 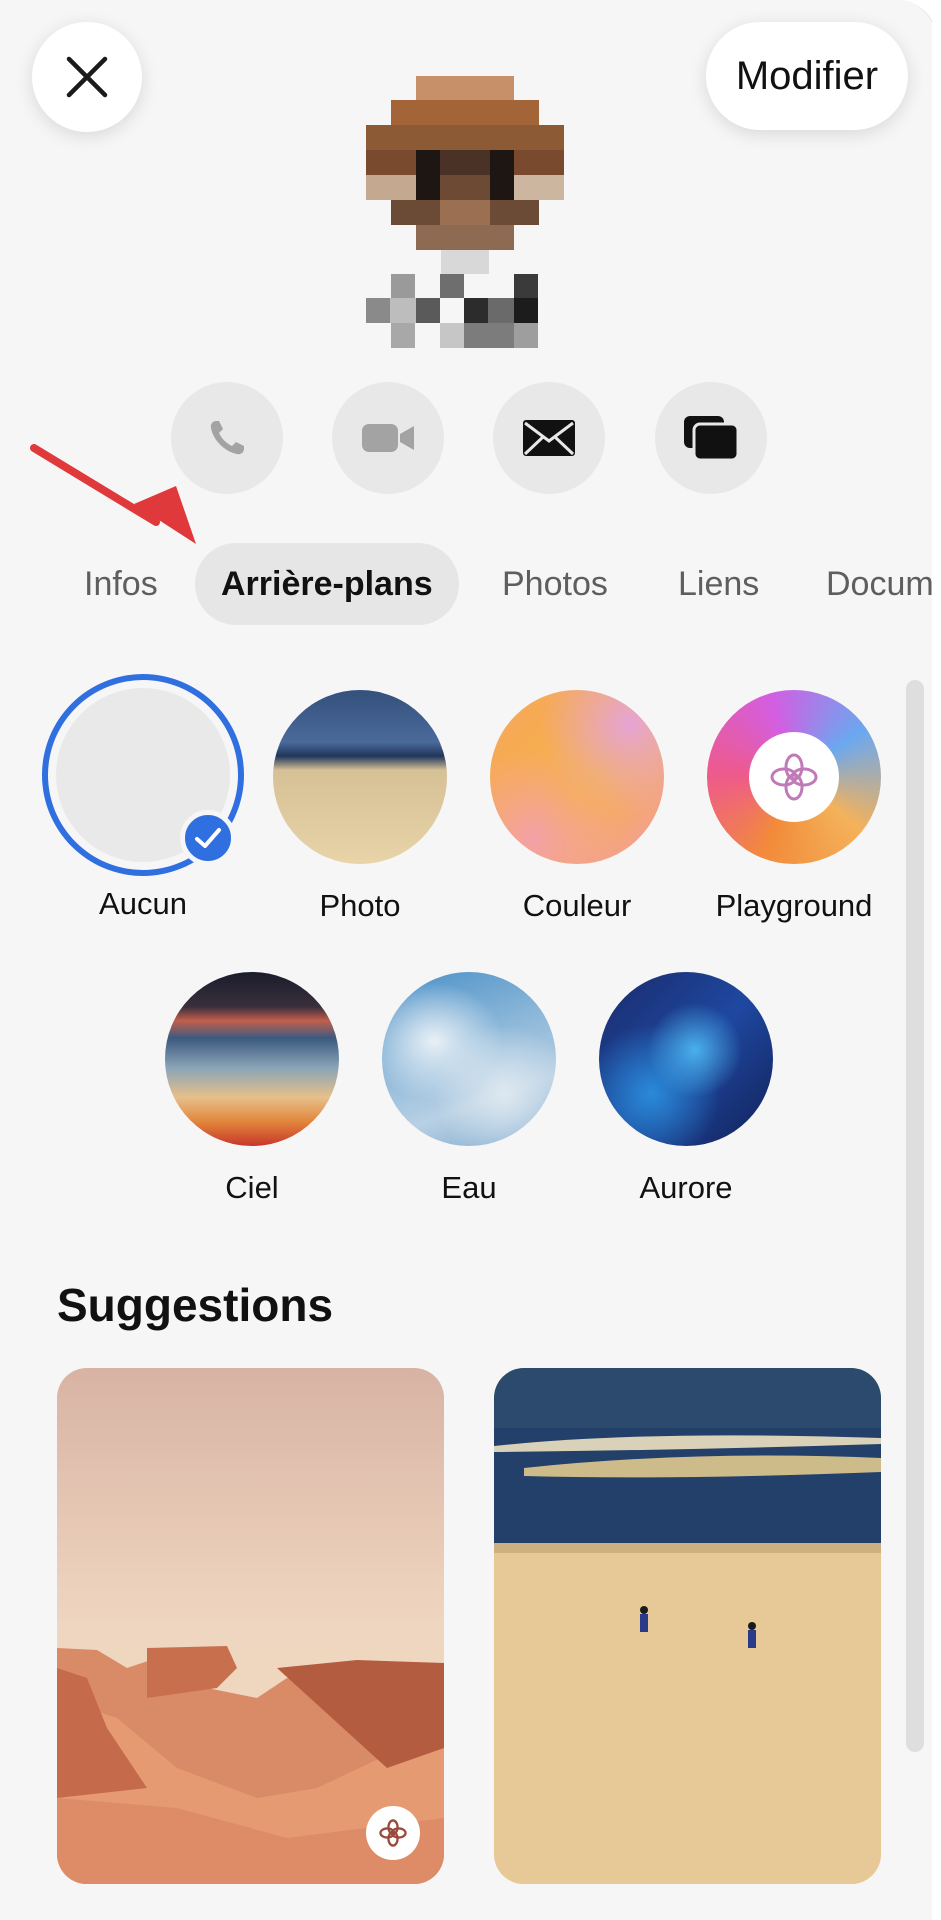 What do you see at coordinates (469, 1059) in the screenshot?
I see `water-swatch` at bounding box center [469, 1059].